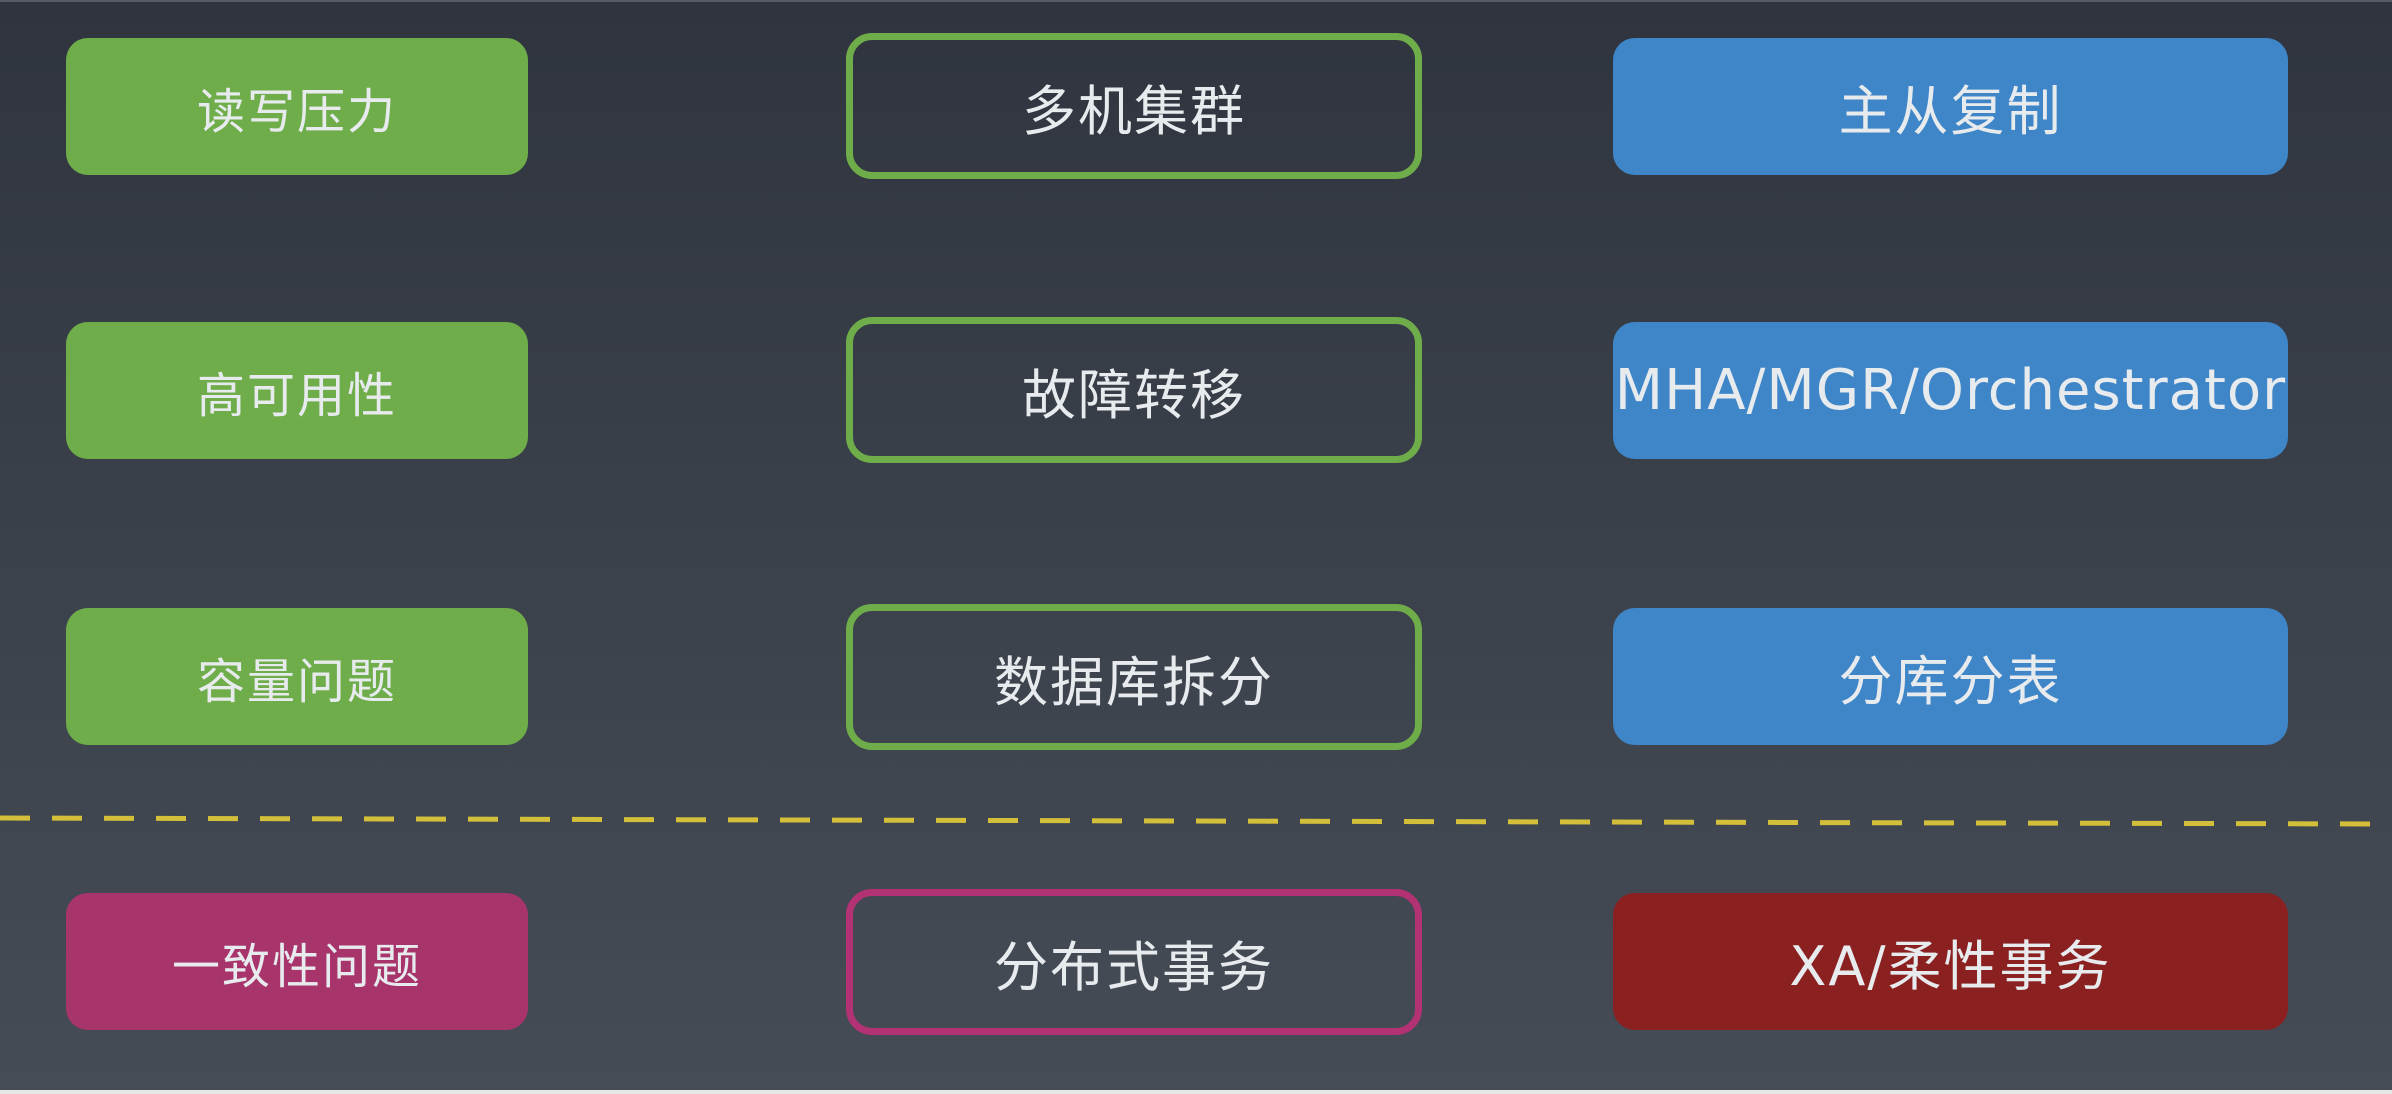 The height and width of the screenshot is (1094, 2392). I want to click on solution-box-mha-mgr-orchestrator: MHA/MGR/Orchestrator, so click(1950, 390).